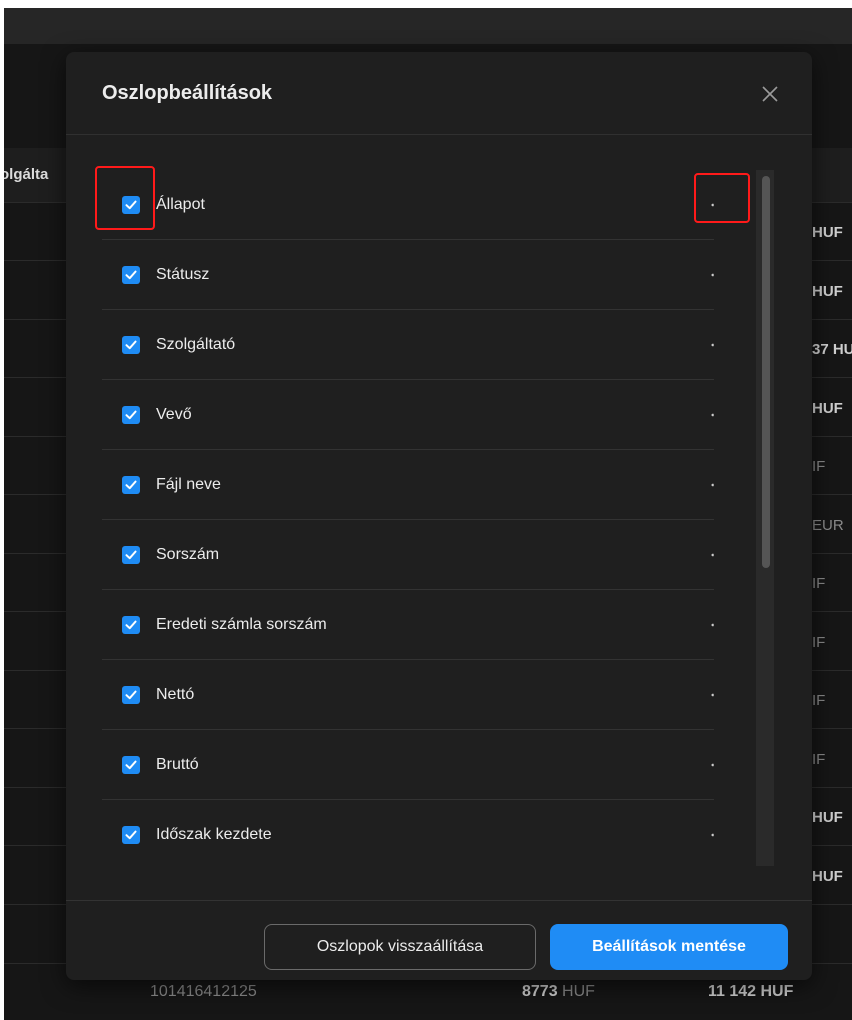 This screenshot has width=852, height=1020. Describe the element at coordinates (439, 93) in the screenshot. I see `dialog-header: Oszlopbeállítások` at that location.